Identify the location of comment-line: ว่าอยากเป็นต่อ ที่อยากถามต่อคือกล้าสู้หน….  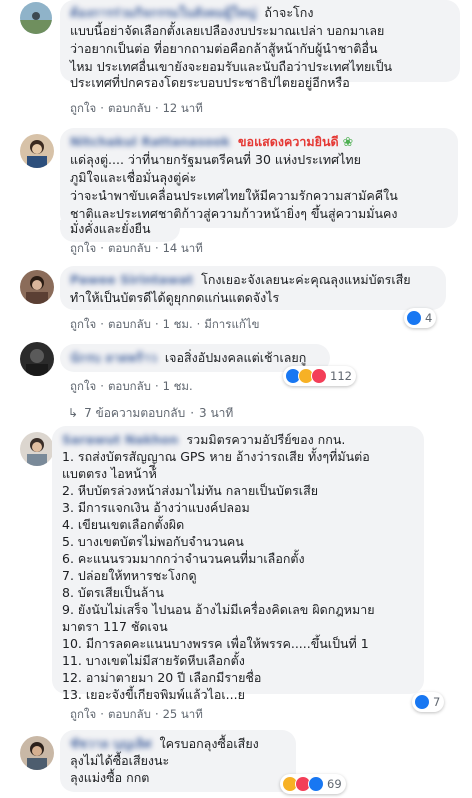
(224, 48).